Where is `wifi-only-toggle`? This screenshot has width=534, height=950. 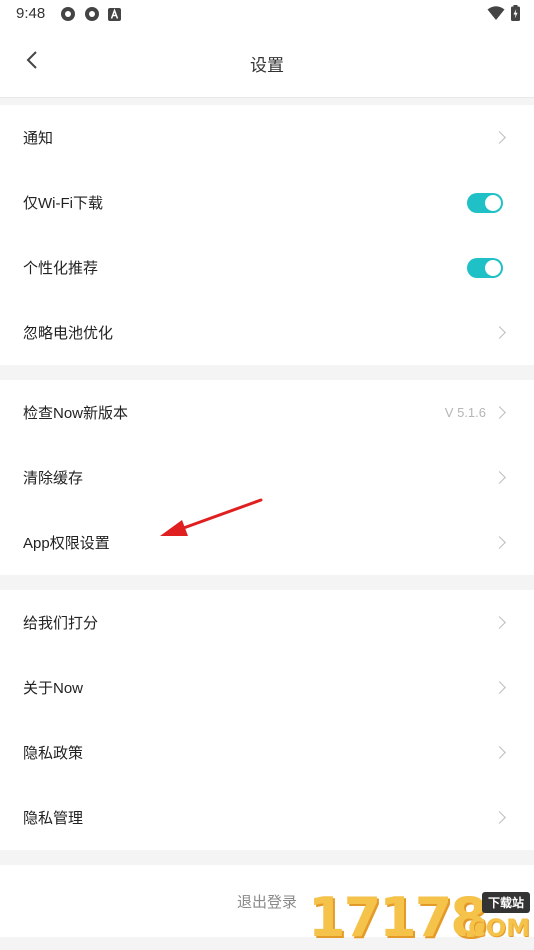 wifi-only-toggle is located at coordinates (485, 202).